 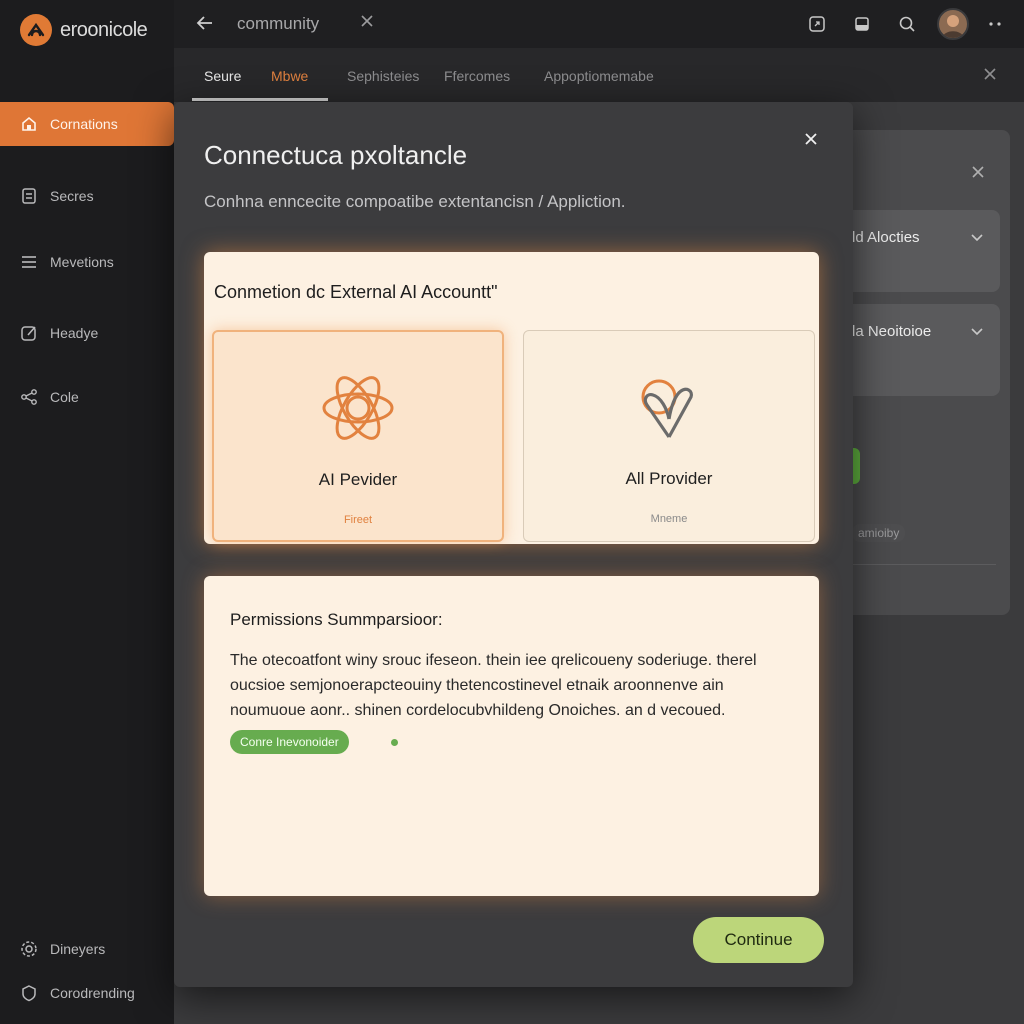 I want to click on provider-card-ai-pevider: AI Pevider Fireet, so click(x=358, y=436).